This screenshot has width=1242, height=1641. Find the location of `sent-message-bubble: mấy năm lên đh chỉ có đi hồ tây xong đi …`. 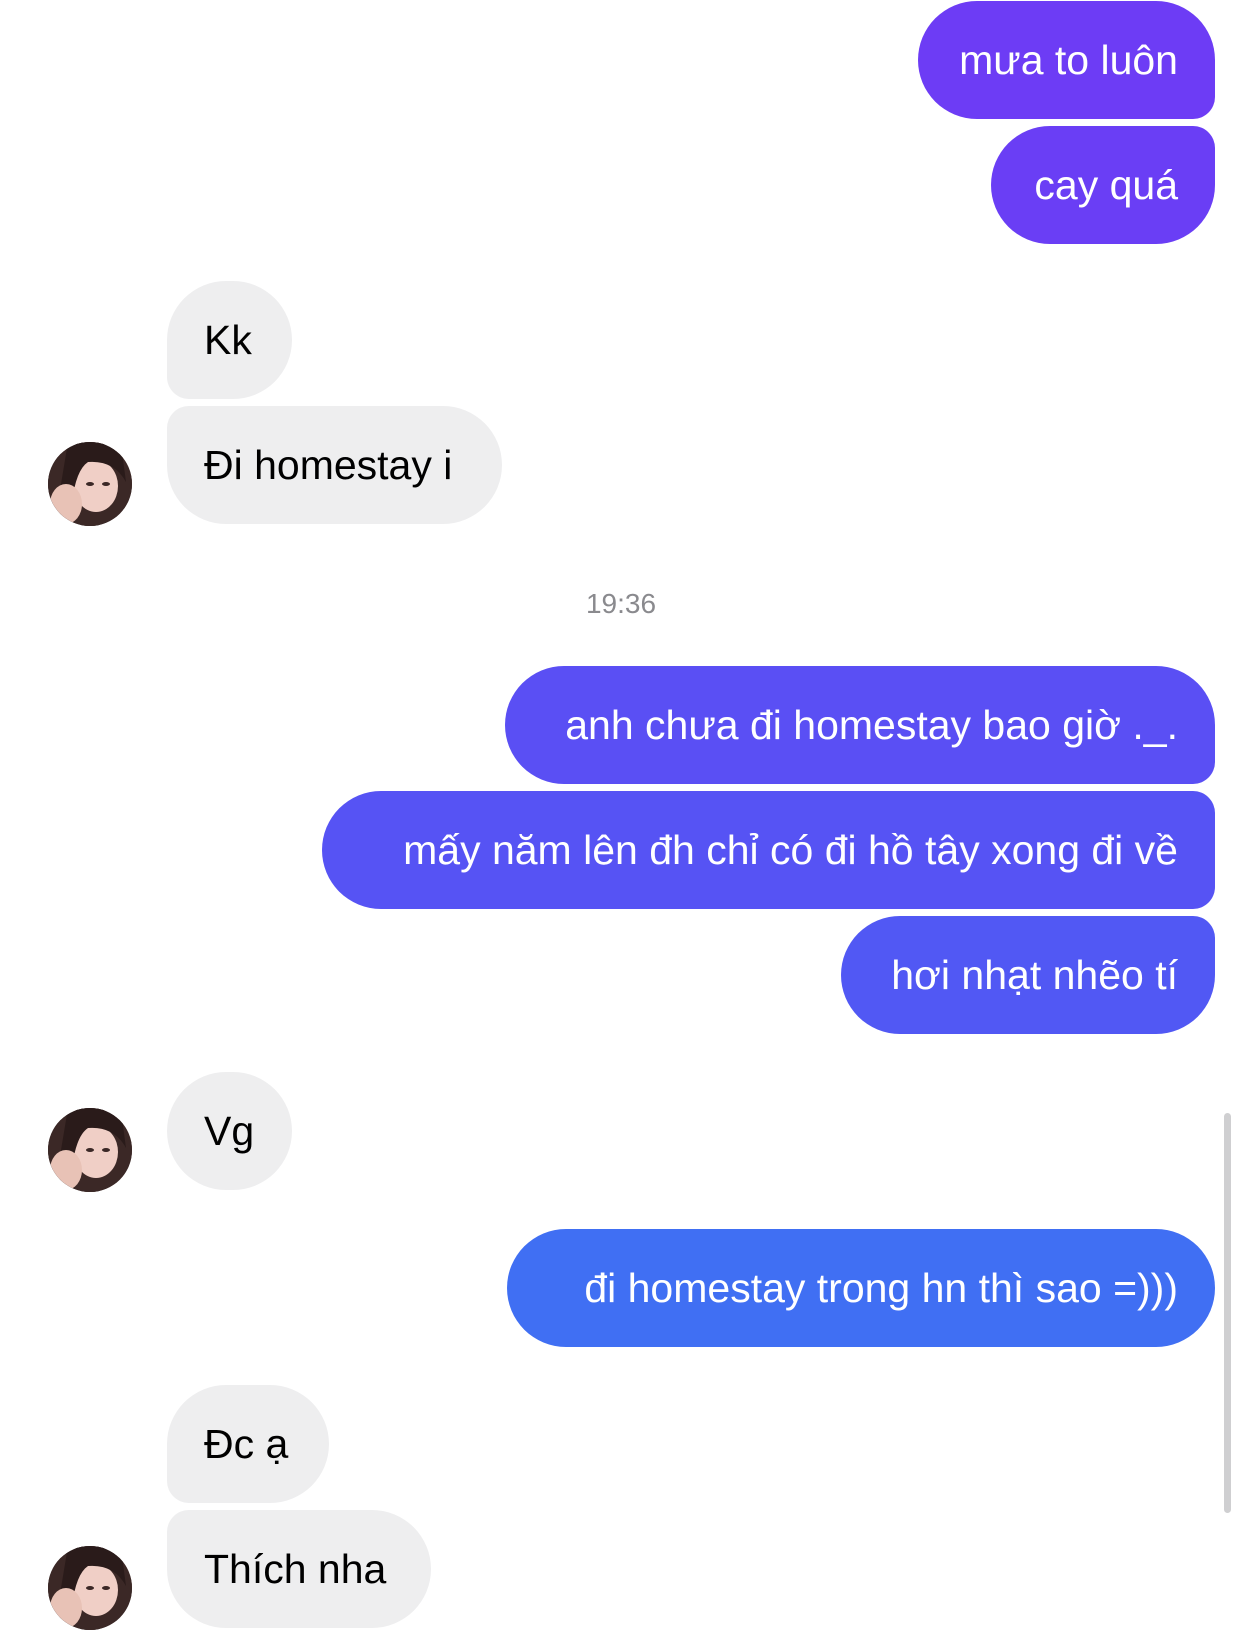

sent-message-bubble: mấy năm lên đh chỉ có đi hồ tây xong đi … is located at coordinates (768, 850).